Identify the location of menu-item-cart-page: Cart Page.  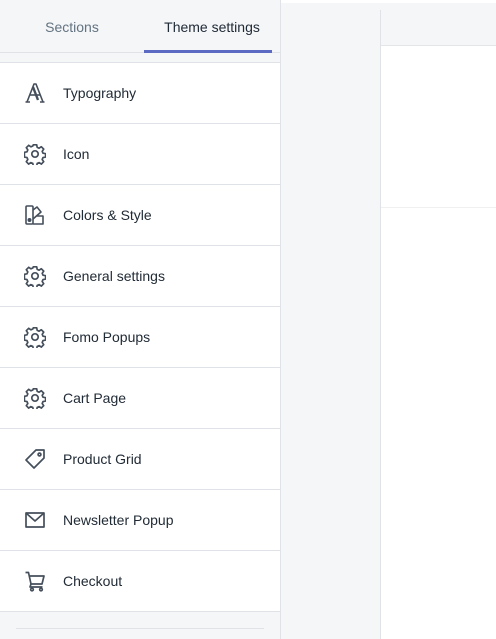
(140, 398).